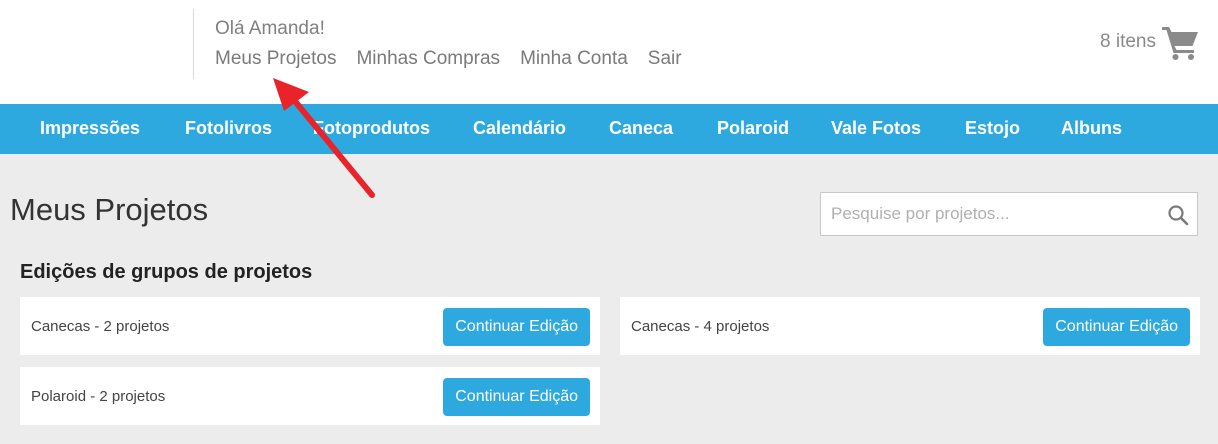 The image size is (1218, 444). I want to click on section-title: Edições de grupos de projetos, so click(166, 272).